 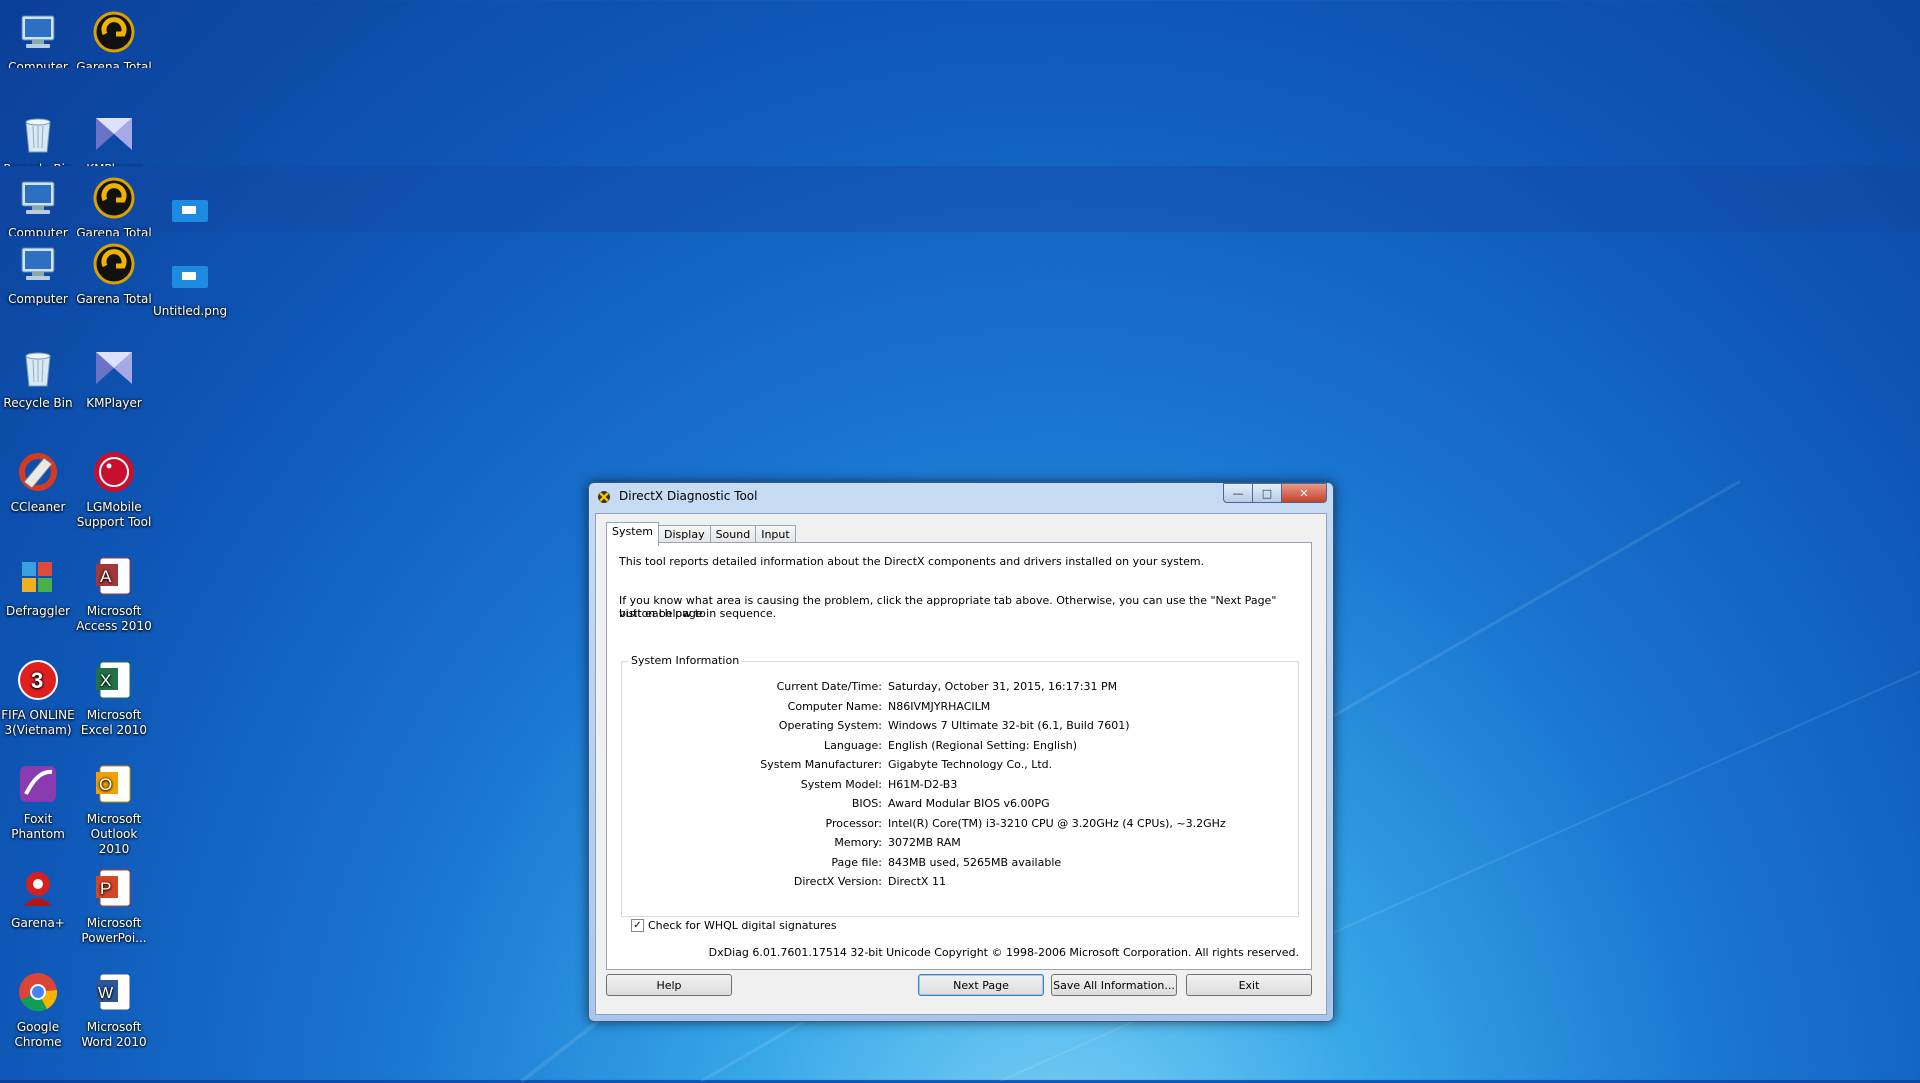 What do you see at coordinates (669, 985) in the screenshot?
I see `help-button: Help` at bounding box center [669, 985].